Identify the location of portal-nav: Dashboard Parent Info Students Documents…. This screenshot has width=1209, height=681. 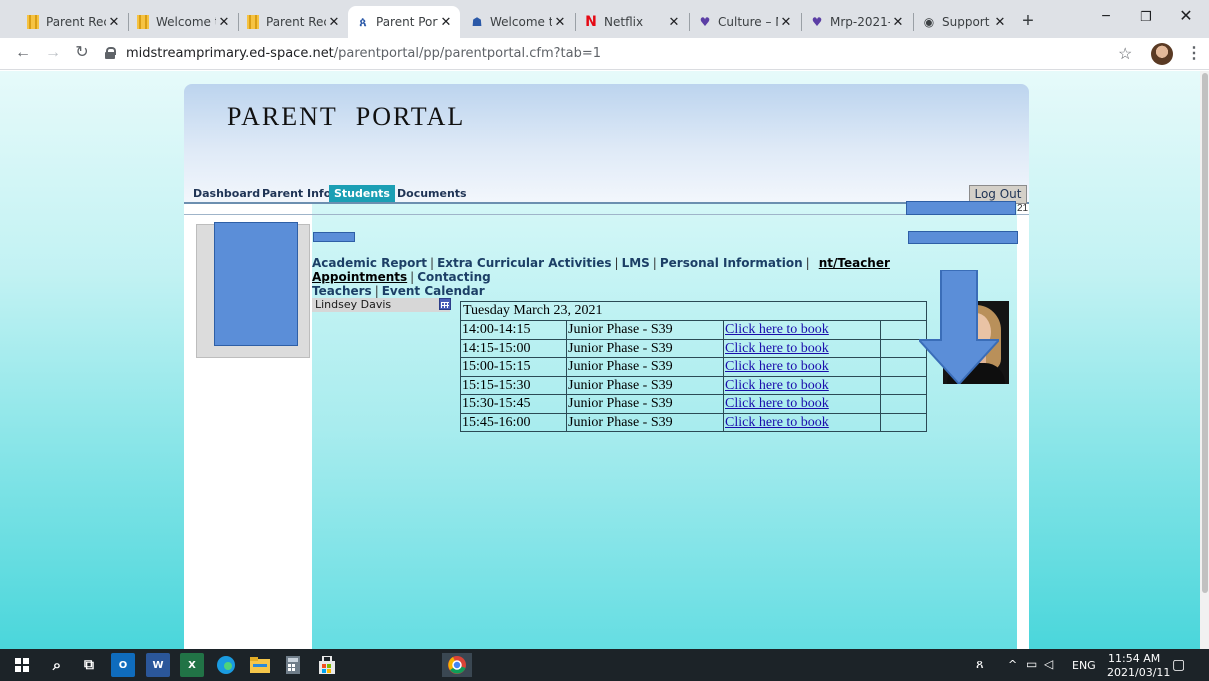
(606, 193).